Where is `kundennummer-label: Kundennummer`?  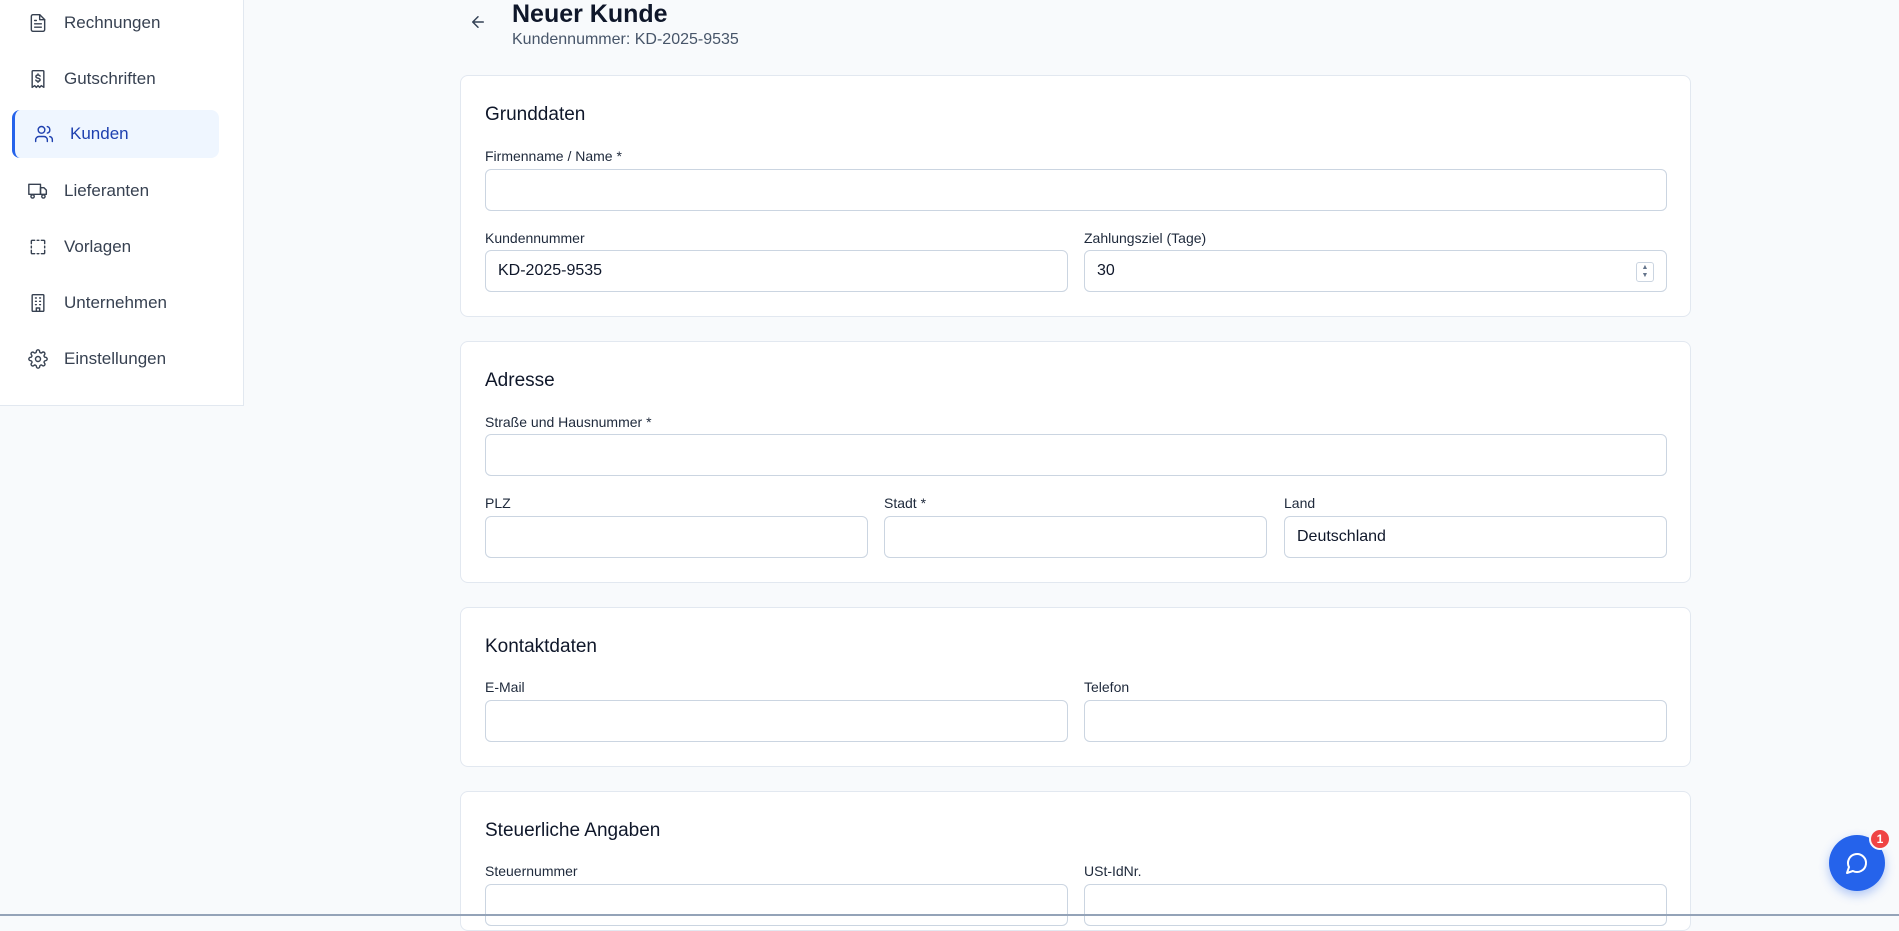 kundennummer-label: Kundennummer is located at coordinates (535, 238).